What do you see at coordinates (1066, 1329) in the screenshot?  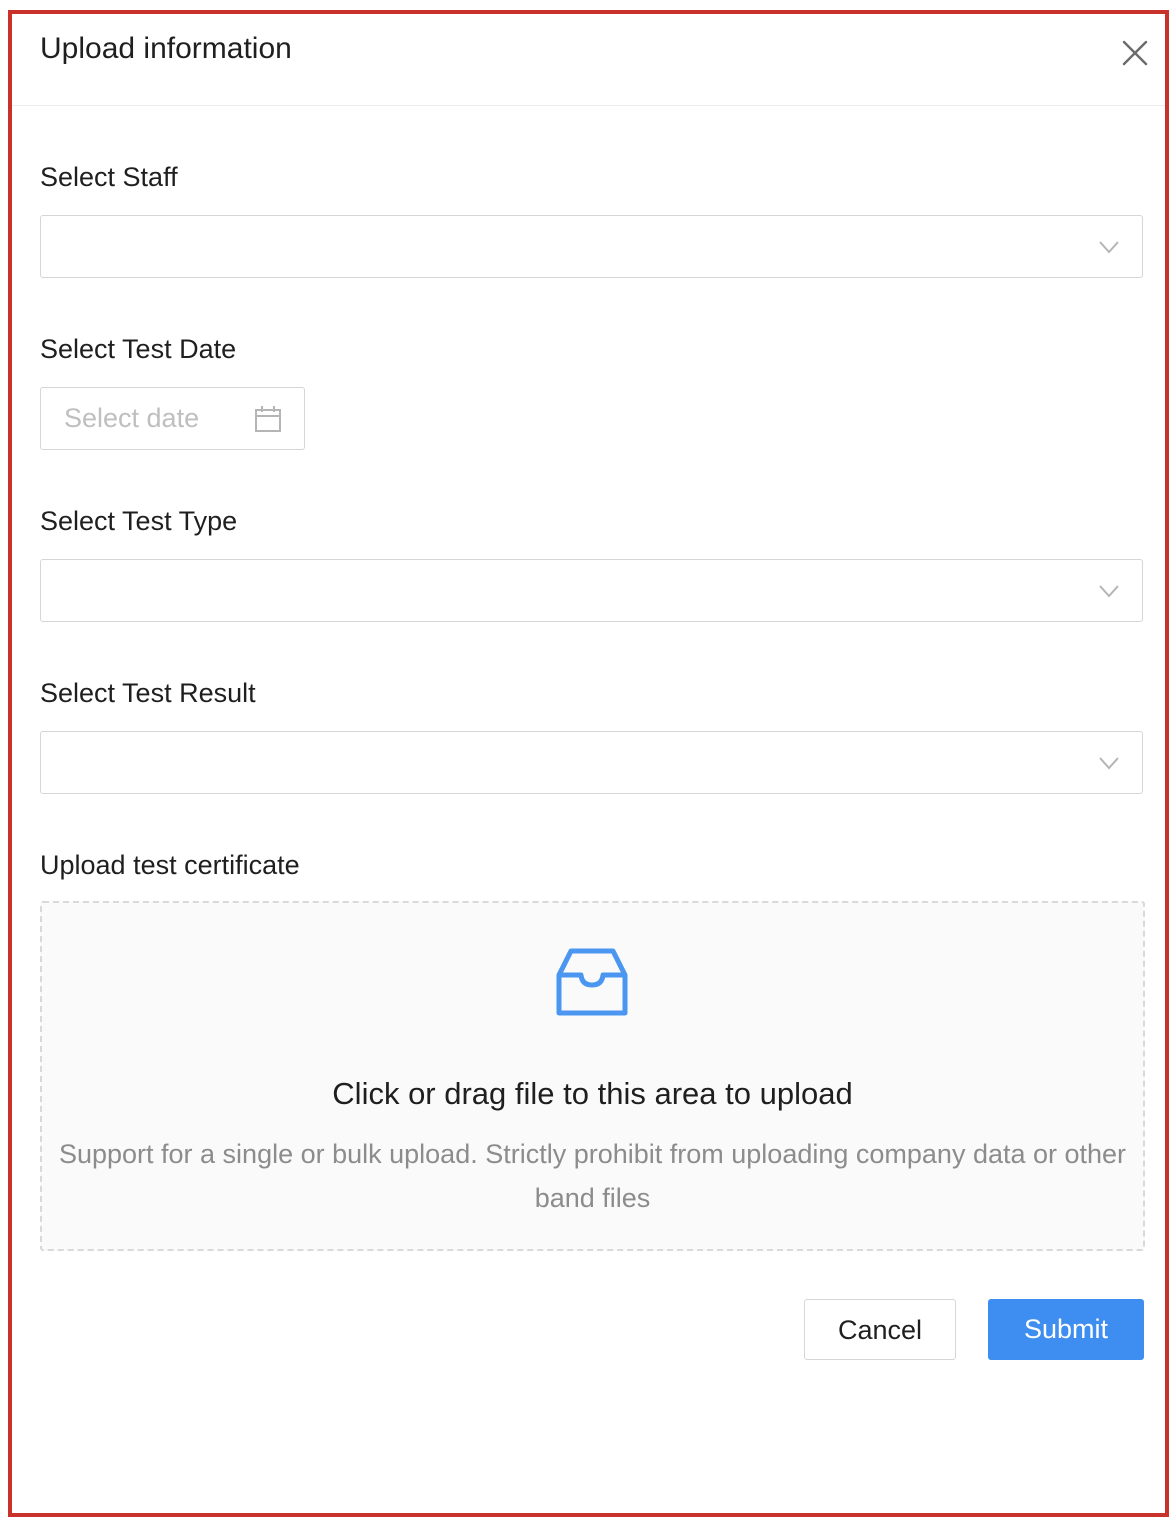 I see `submit-button: Submit` at bounding box center [1066, 1329].